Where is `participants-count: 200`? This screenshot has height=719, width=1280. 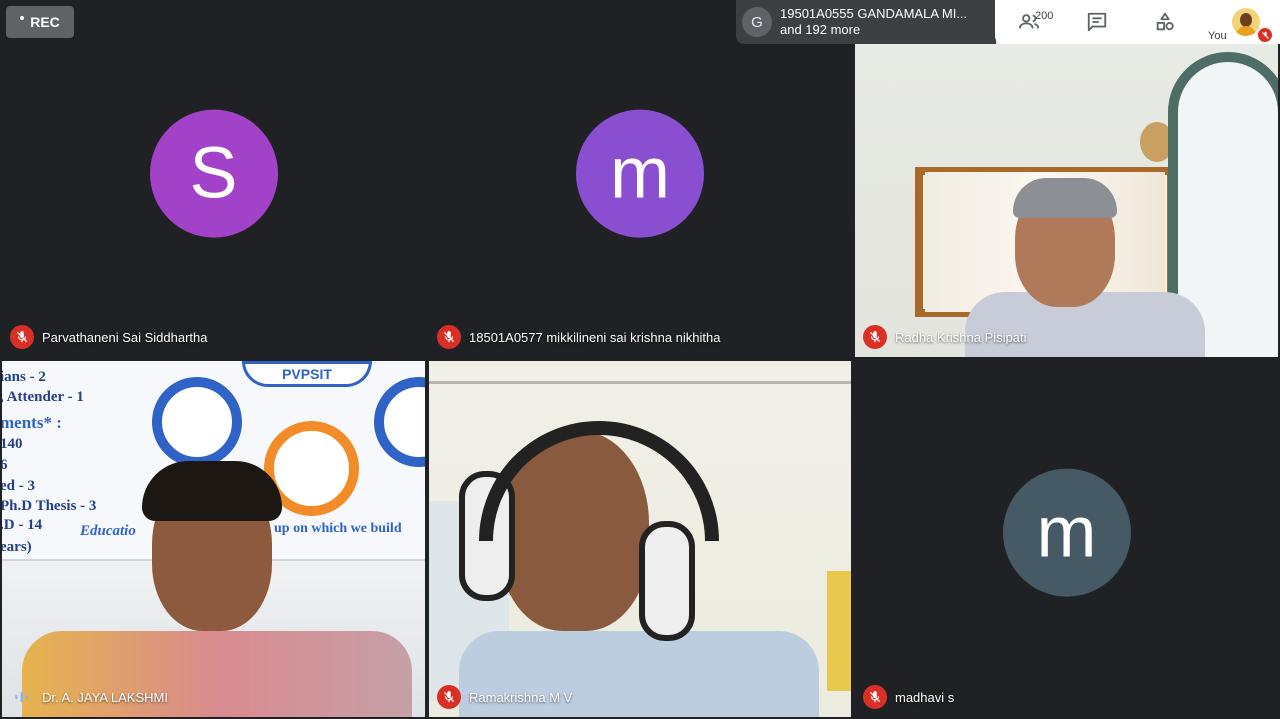
participants-count: 200 is located at coordinates (1044, 16).